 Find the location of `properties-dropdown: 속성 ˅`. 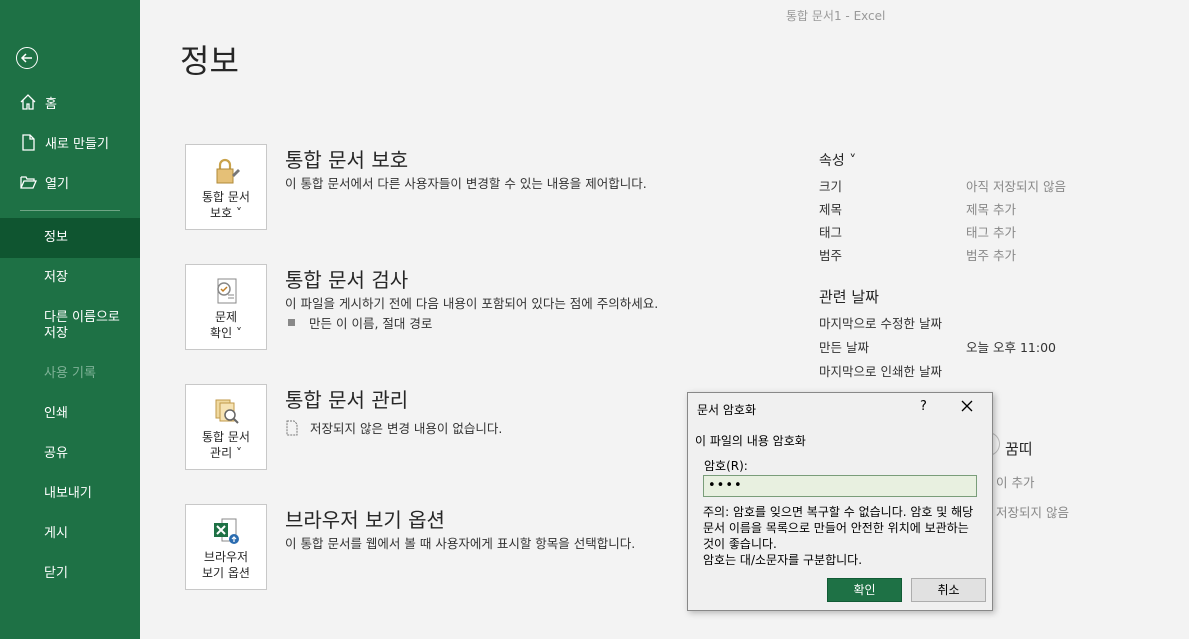

properties-dropdown: 속성 ˅ is located at coordinates (837, 160).